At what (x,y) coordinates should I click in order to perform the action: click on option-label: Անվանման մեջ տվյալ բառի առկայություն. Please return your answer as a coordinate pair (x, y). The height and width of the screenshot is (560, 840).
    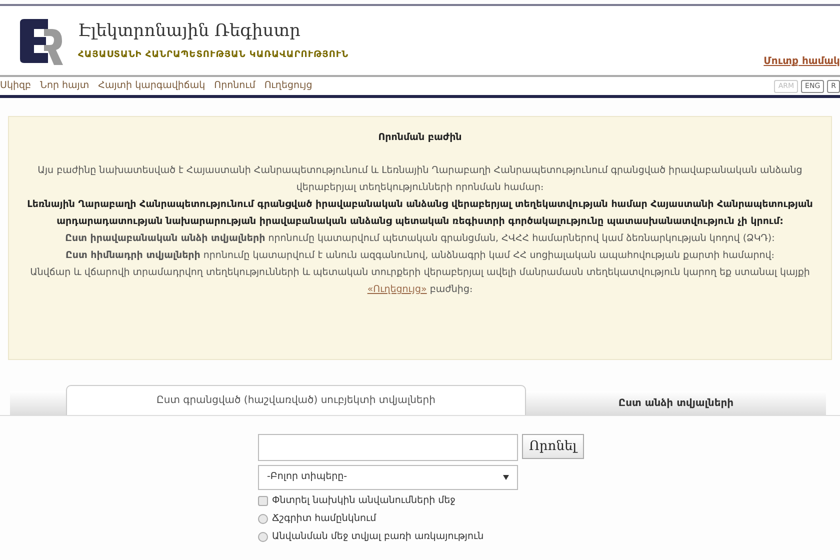
    Looking at the image, I should click on (378, 537).